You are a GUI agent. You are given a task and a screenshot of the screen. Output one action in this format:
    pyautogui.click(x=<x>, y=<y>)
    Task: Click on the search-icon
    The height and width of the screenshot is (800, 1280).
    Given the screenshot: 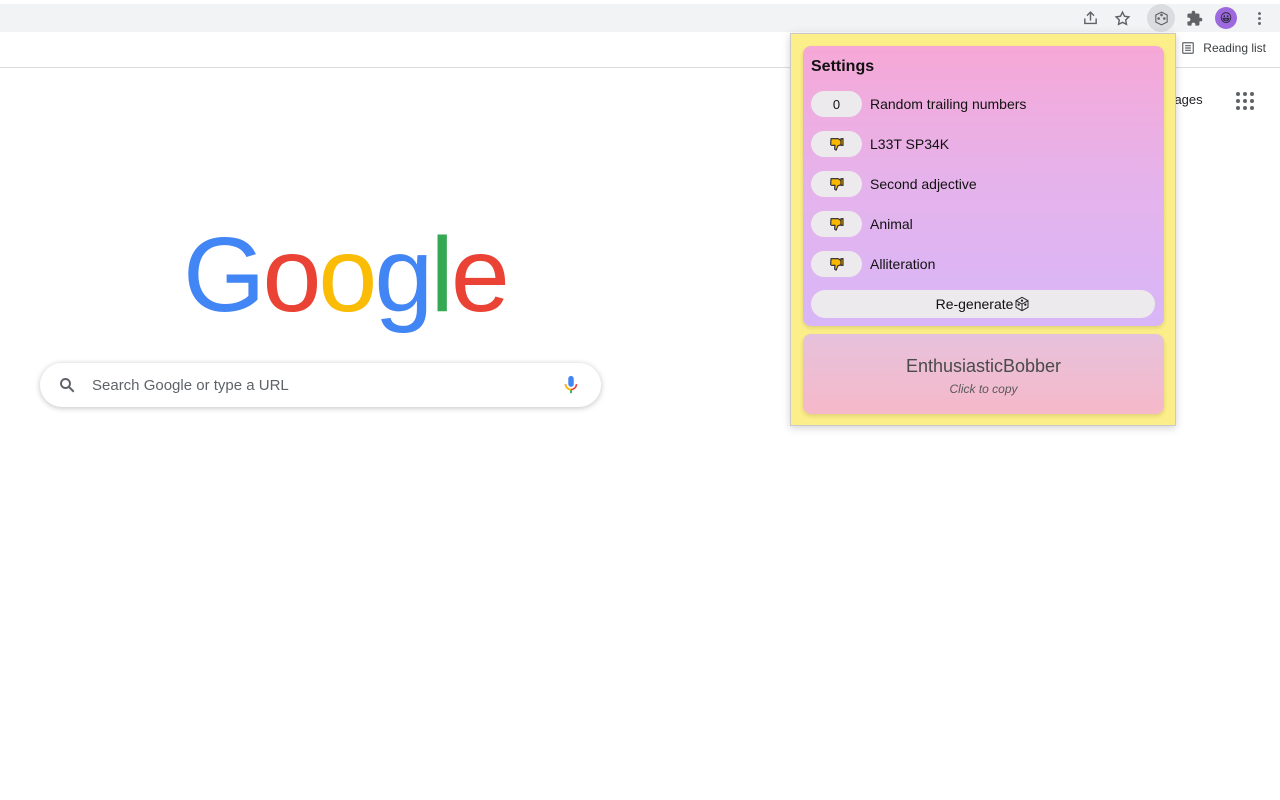 What is the action you would take?
    pyautogui.click(x=67, y=385)
    